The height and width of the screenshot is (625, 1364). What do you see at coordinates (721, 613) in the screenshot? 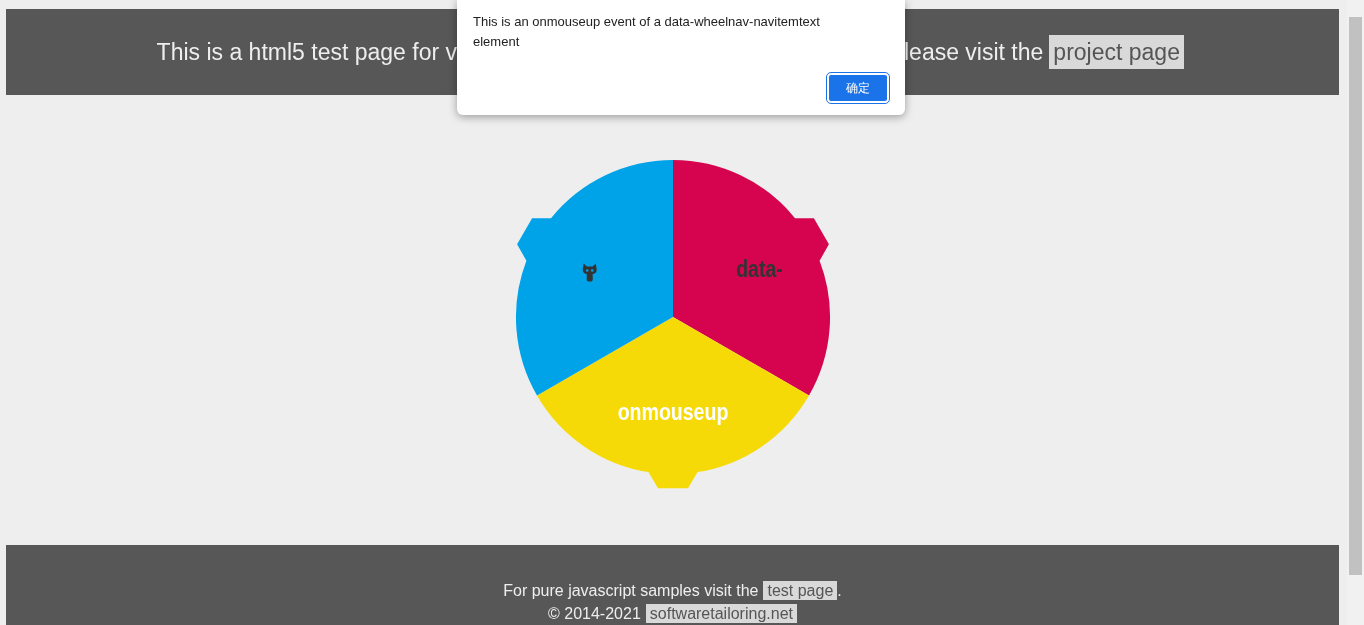
I see `website-link: softwaretailoring.net` at bounding box center [721, 613].